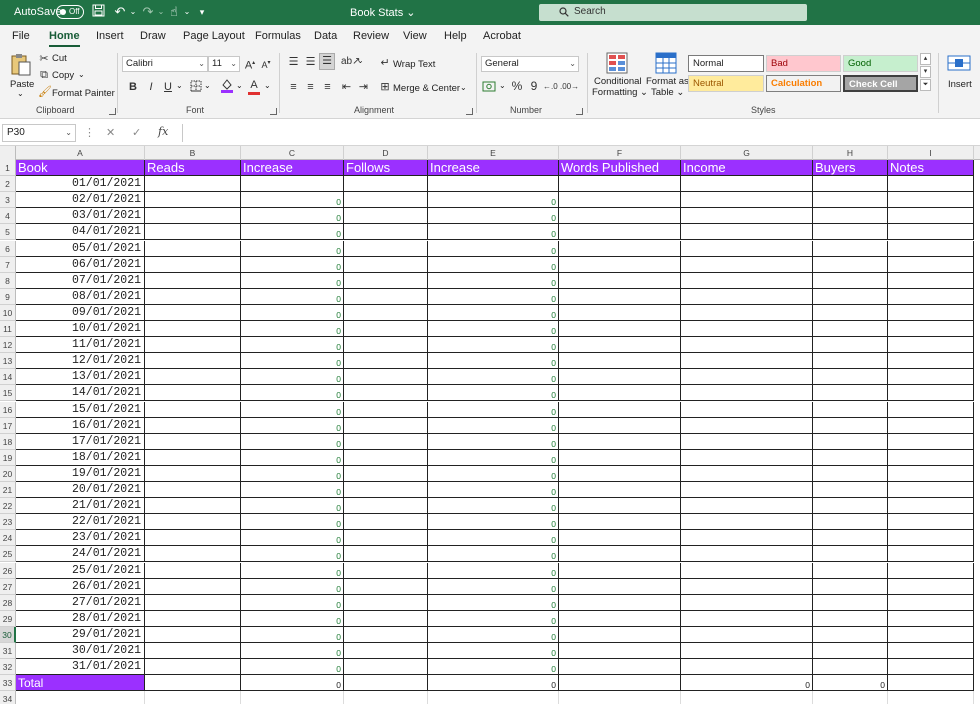 This screenshot has width=980, height=704. I want to click on cell-b23, so click(193, 522).